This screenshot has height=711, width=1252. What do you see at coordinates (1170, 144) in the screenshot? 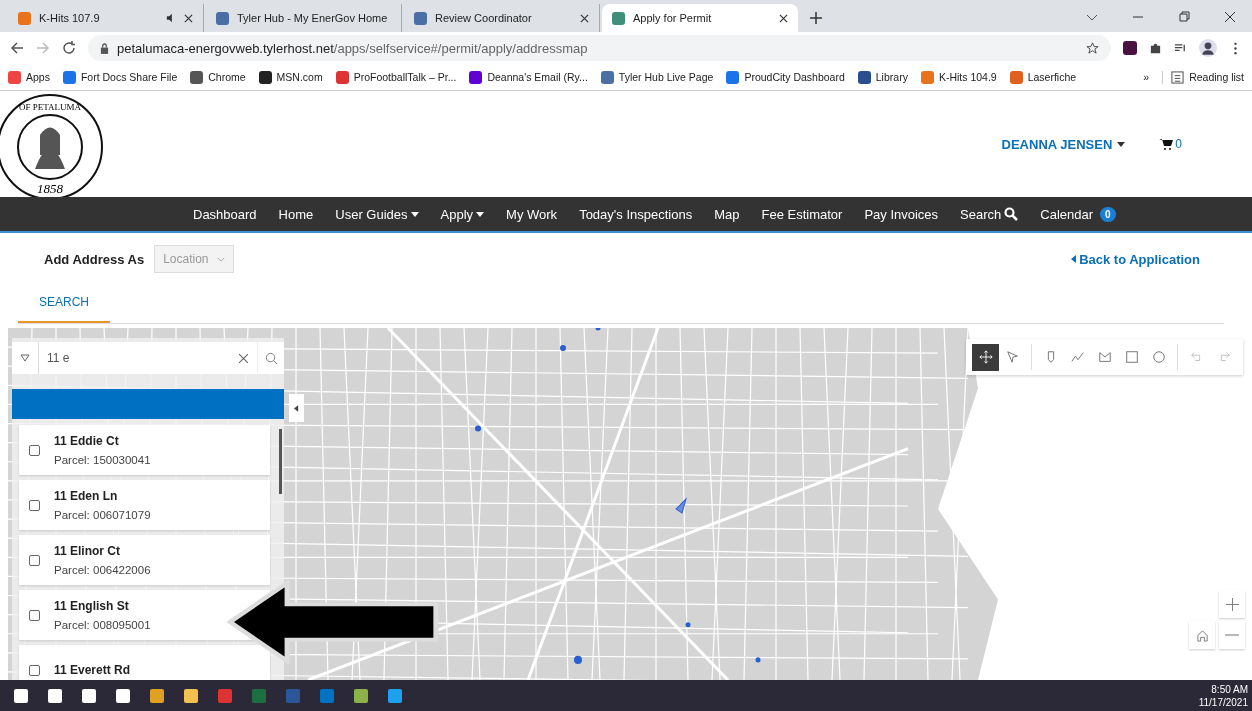
I see `cart-button: 0` at bounding box center [1170, 144].